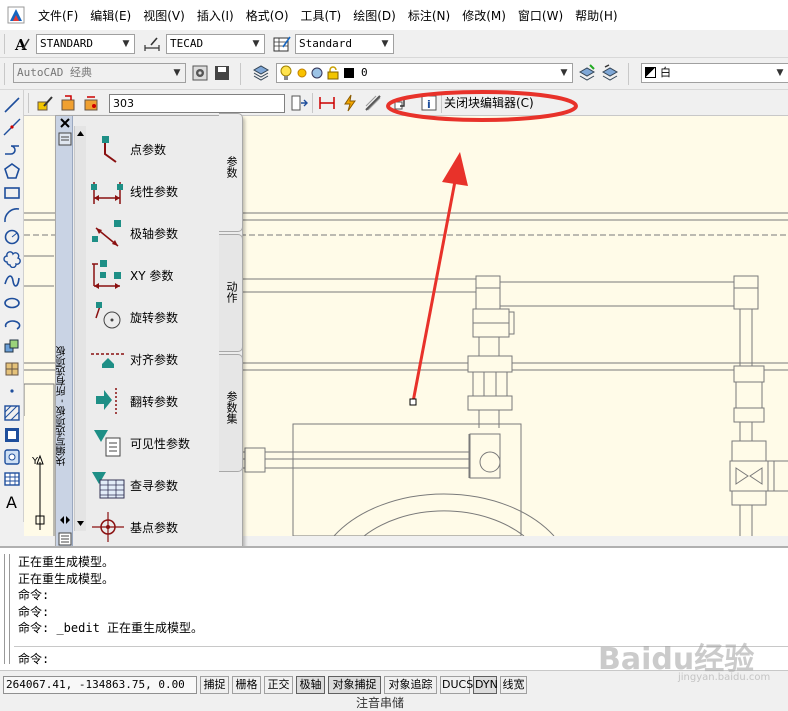  Describe the element at coordinates (45, 103) in the screenshot. I see `edit-block-definition-icon` at that location.